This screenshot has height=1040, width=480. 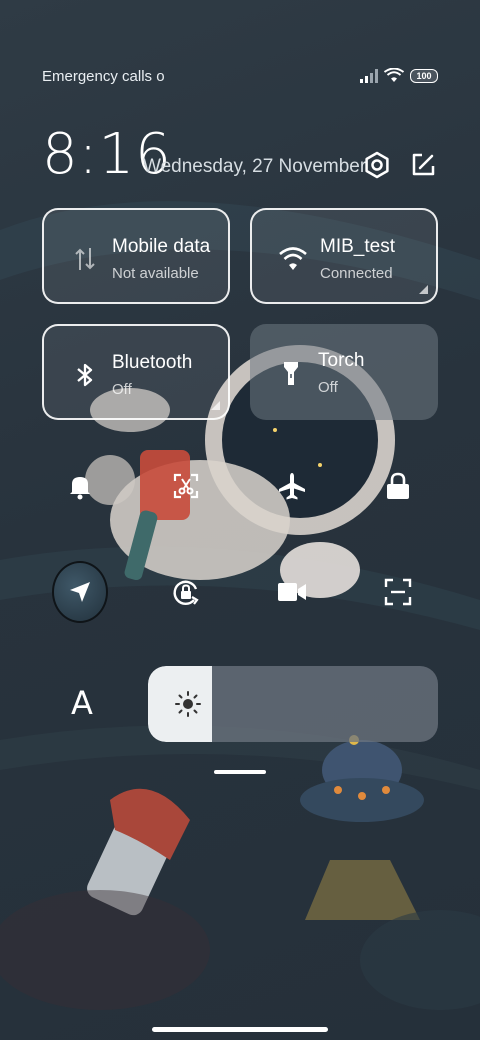 I want to click on scanner-toggle, so click(x=398, y=592).